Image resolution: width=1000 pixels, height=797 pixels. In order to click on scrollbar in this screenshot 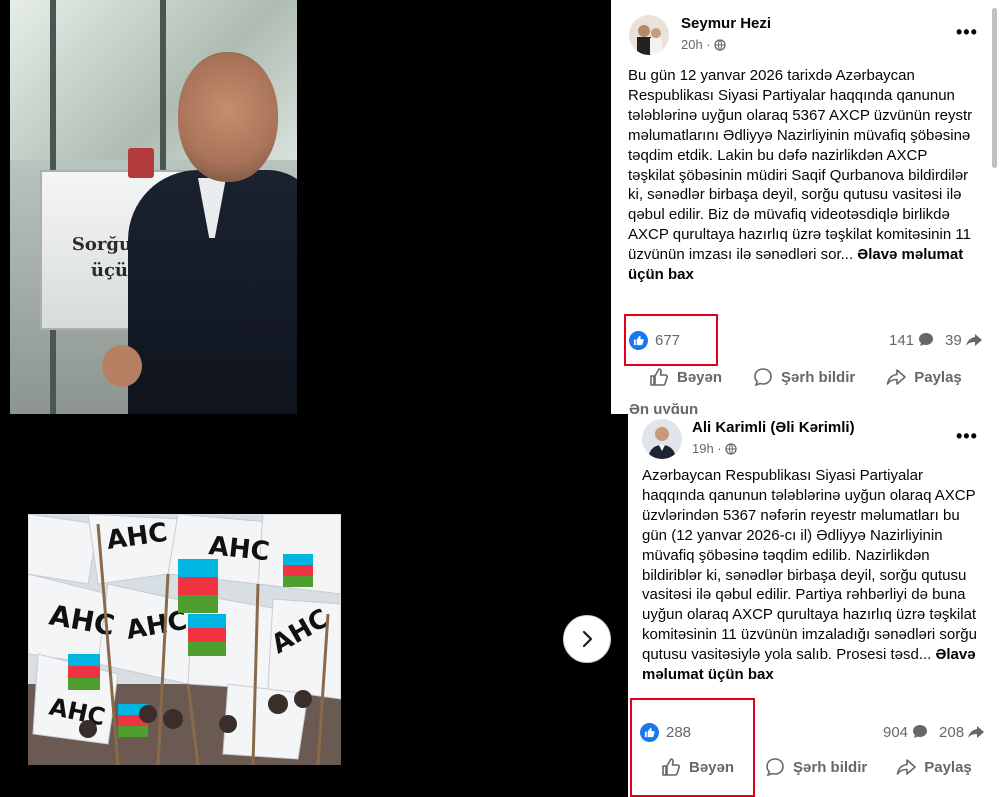, I will do `click(994, 88)`.